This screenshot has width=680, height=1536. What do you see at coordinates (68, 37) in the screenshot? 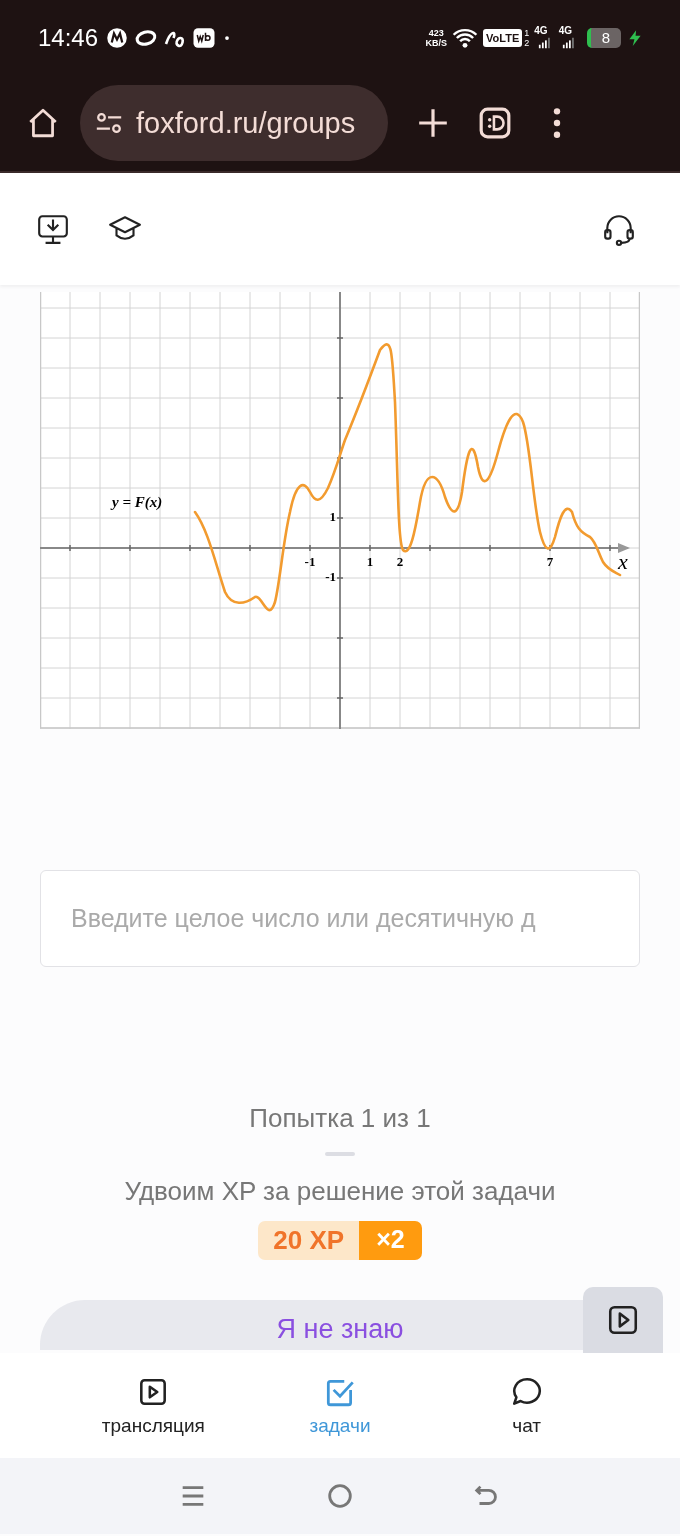
I see `clock: 14:46` at bounding box center [68, 37].